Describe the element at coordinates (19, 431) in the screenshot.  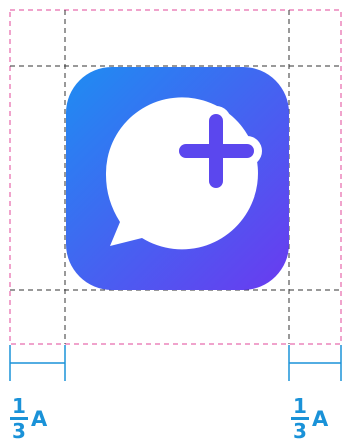
I see `fraction-left-denominator: 3` at that location.